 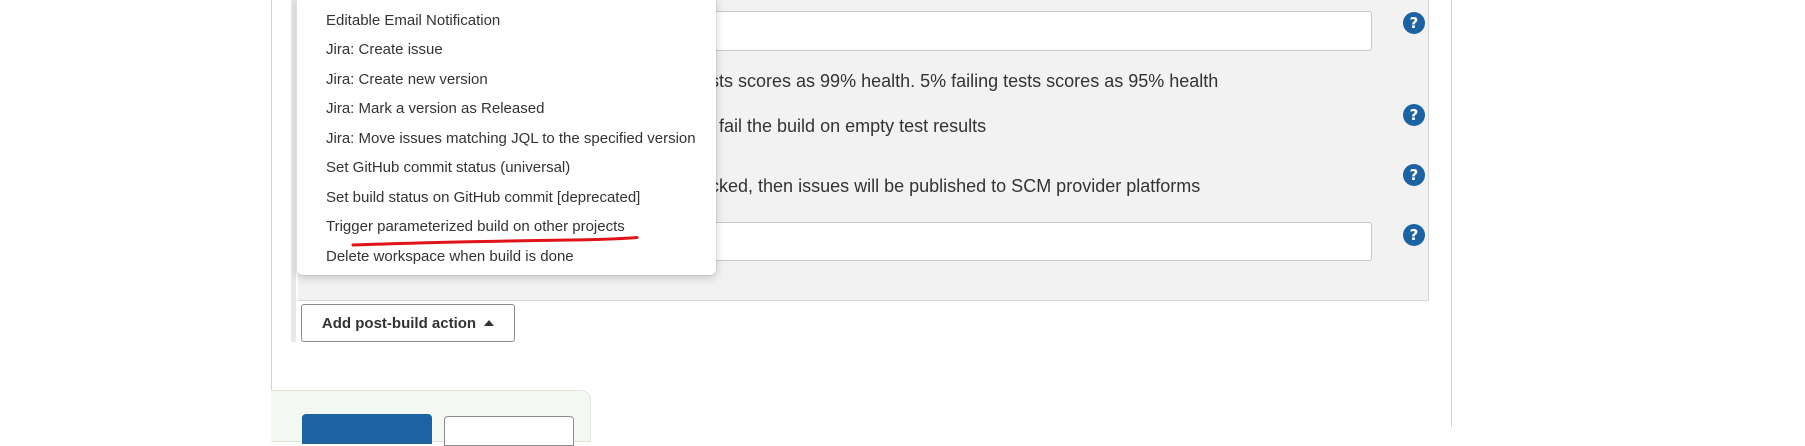 I want to click on empty-results-checkbox-label: fail the build on empty test results, so click(x=853, y=126).